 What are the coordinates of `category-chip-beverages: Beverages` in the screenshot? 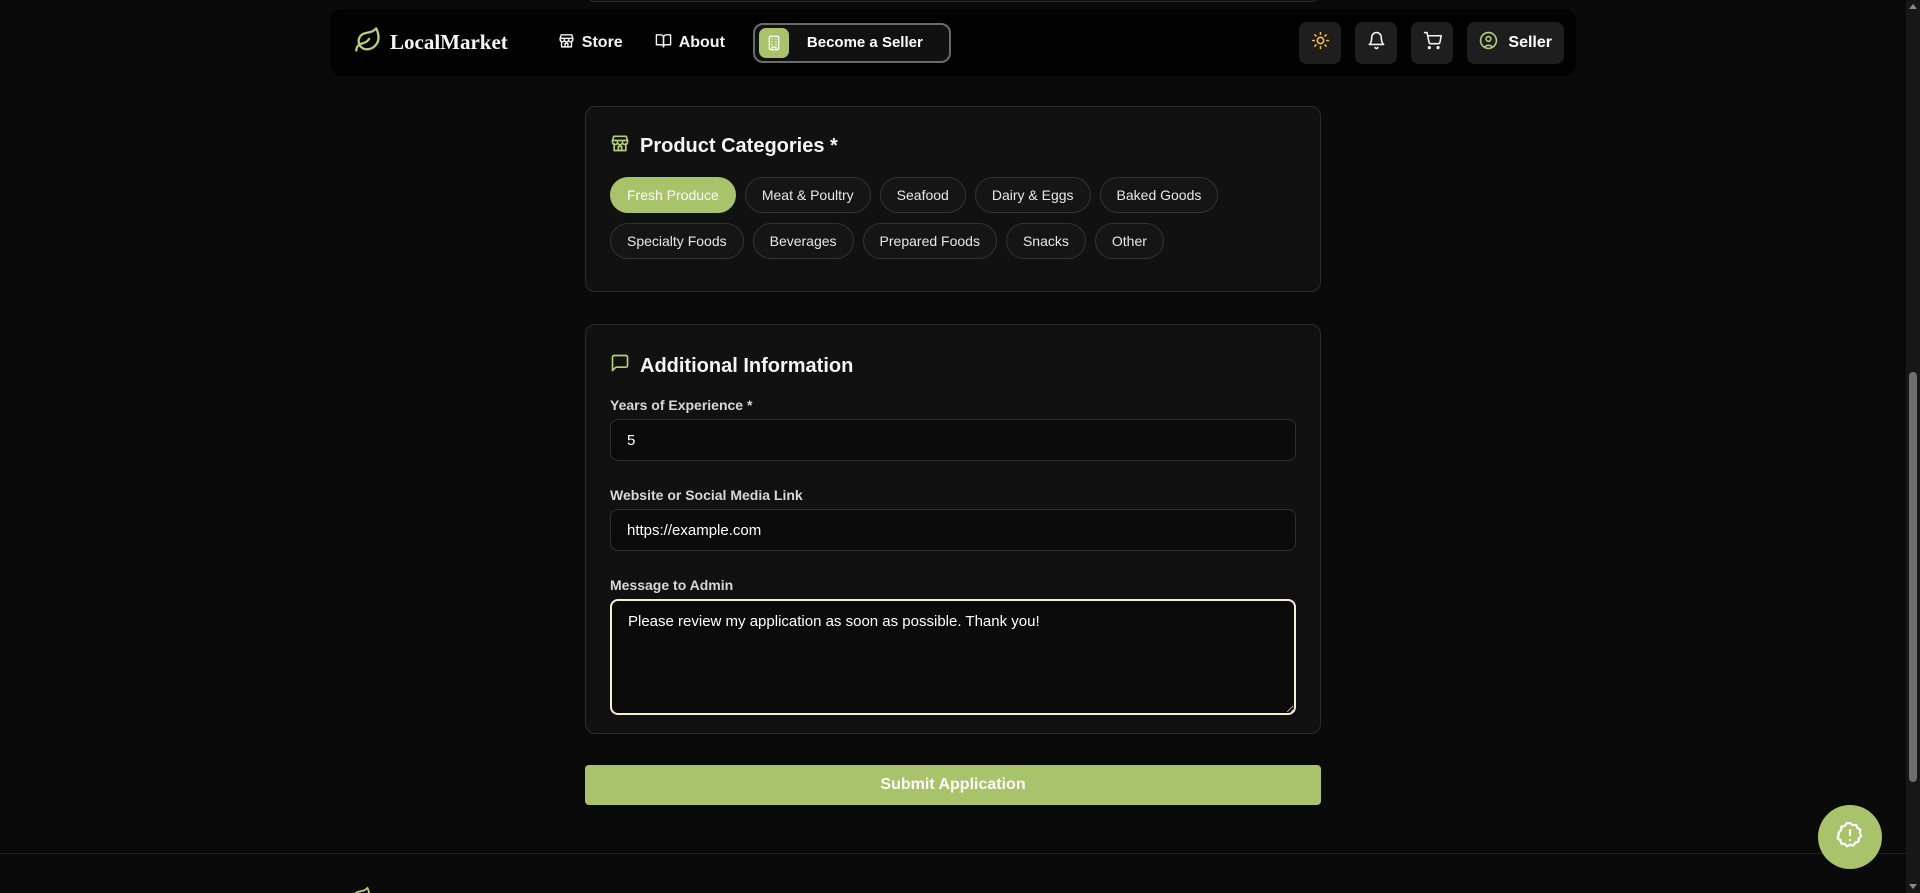 It's located at (803, 241).